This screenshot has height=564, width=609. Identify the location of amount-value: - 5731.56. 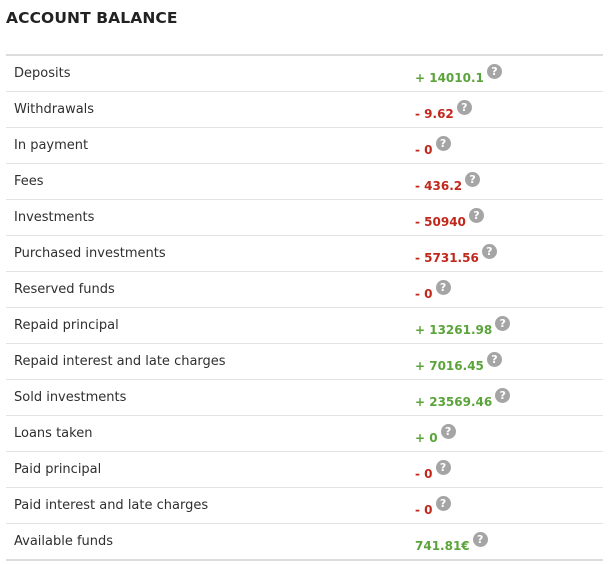
(447, 258).